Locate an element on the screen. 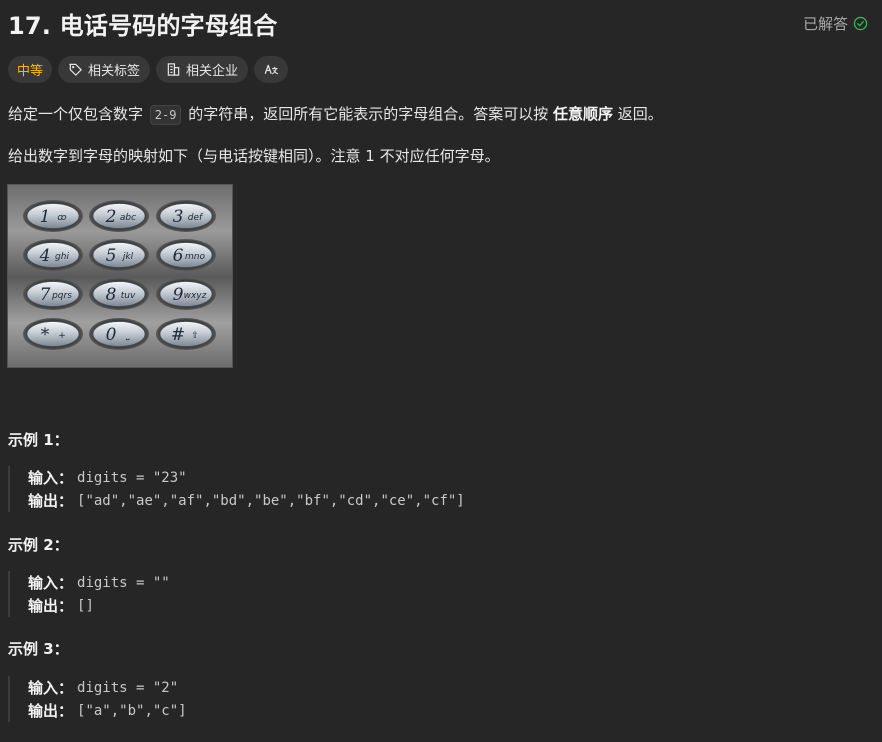 Image resolution: width=882 pixels, height=742 pixels. key-digit: # is located at coordinates (178, 335).